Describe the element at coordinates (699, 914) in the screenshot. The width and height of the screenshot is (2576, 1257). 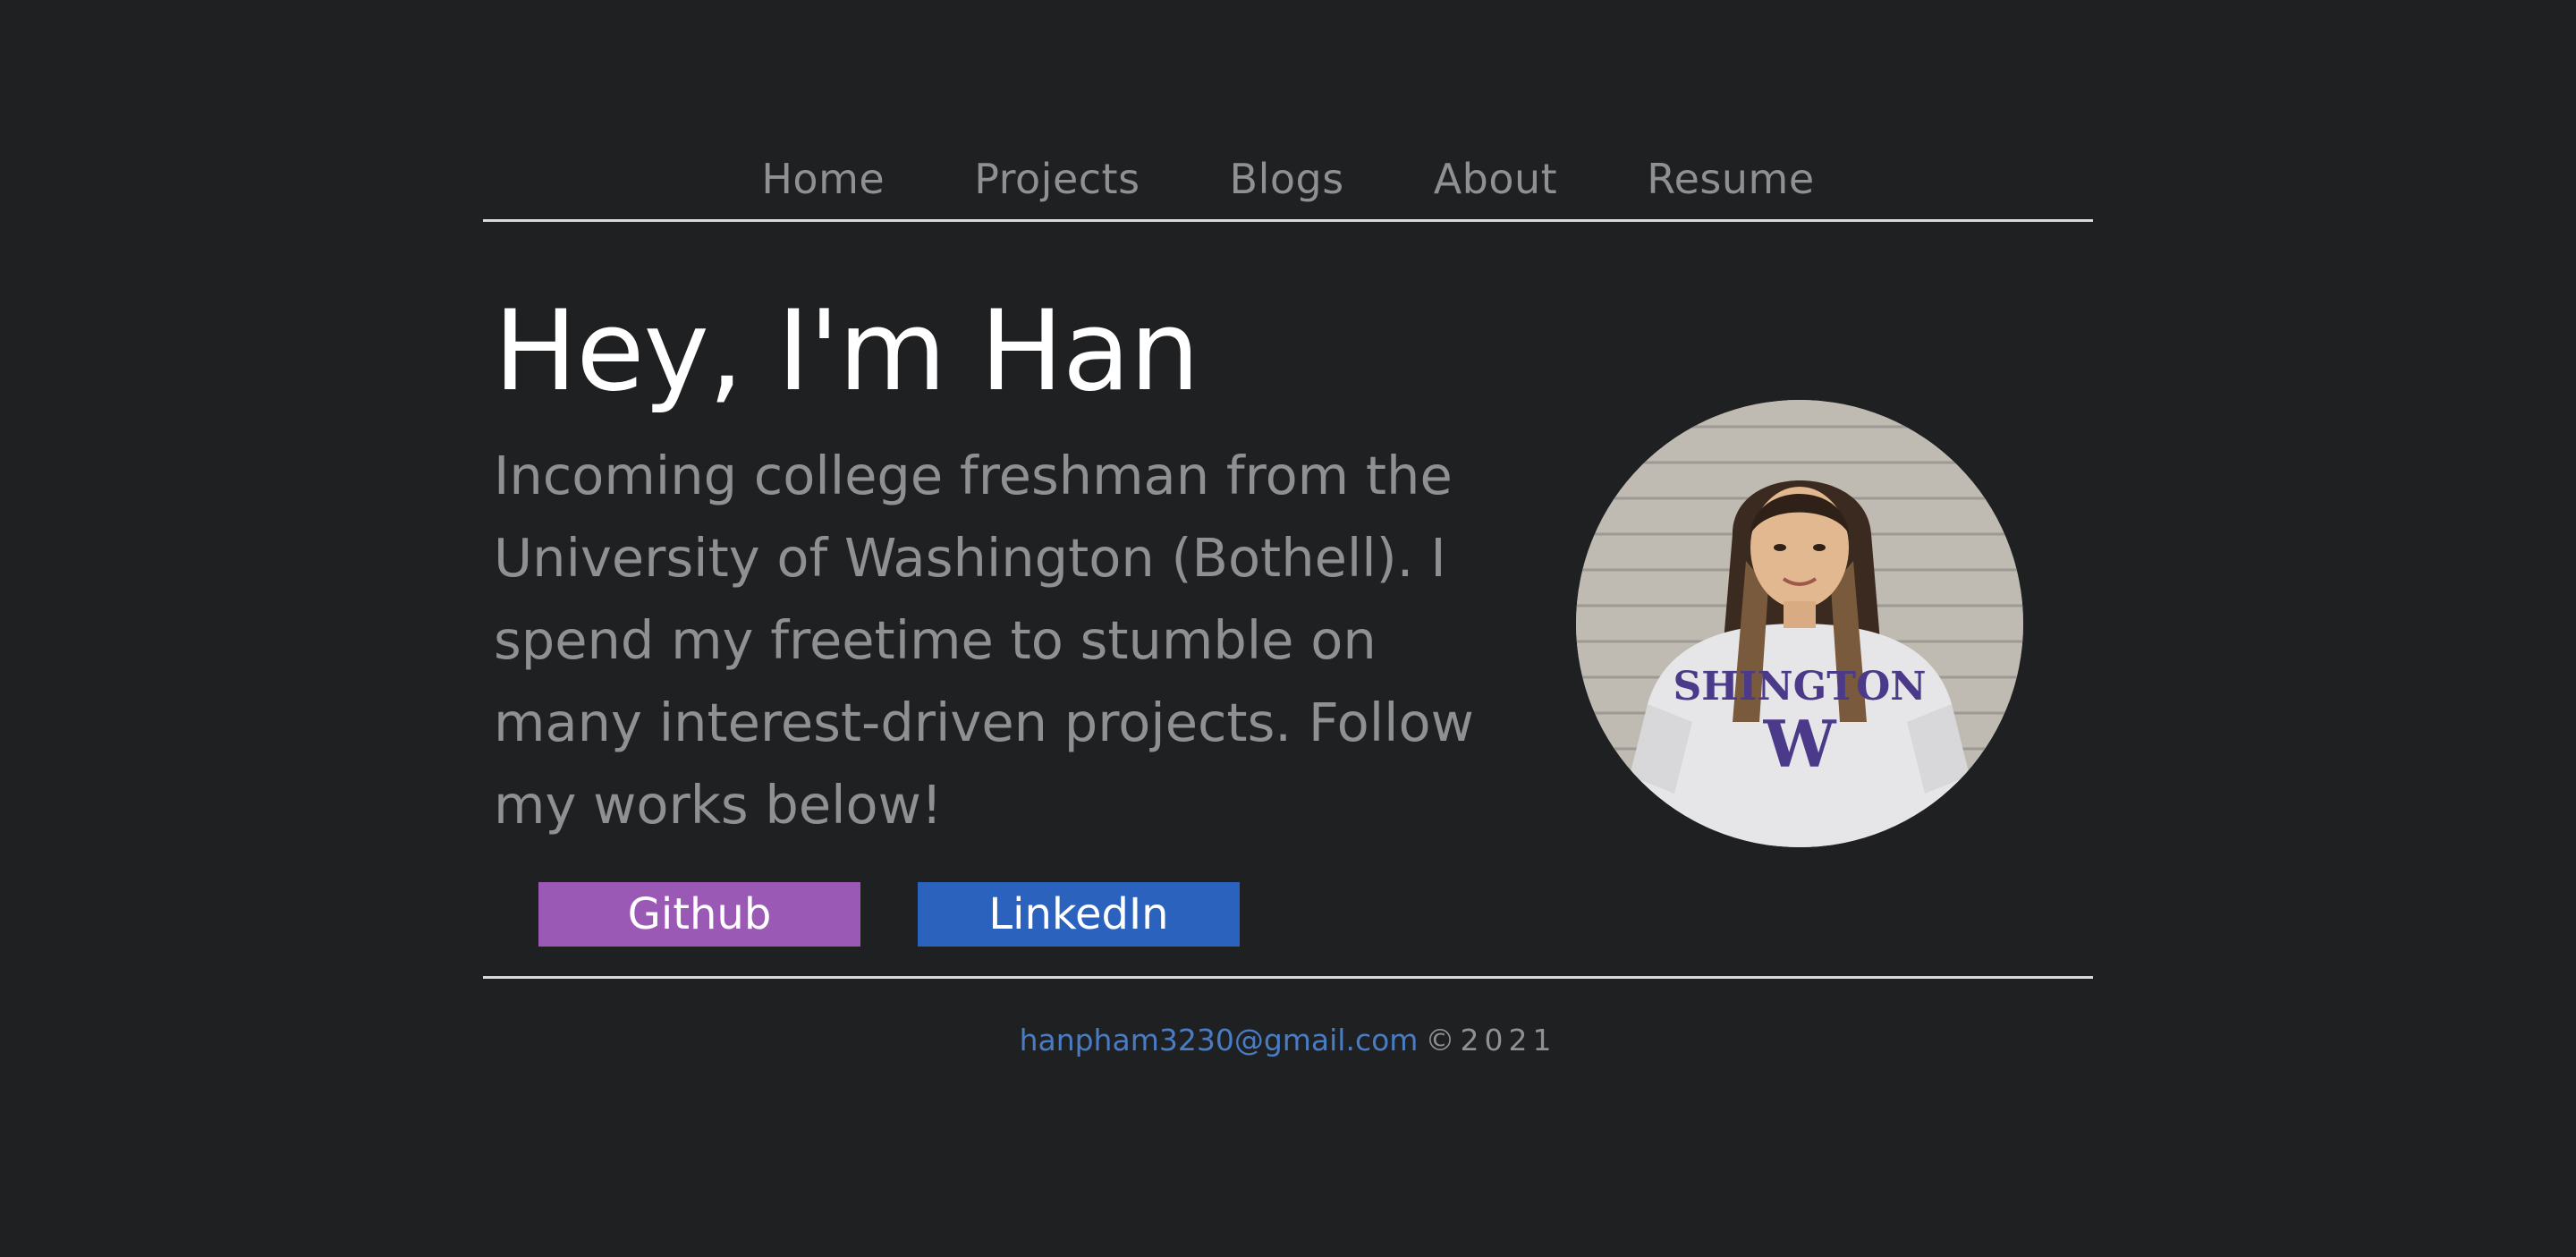
I see `github-button: Github` at that location.